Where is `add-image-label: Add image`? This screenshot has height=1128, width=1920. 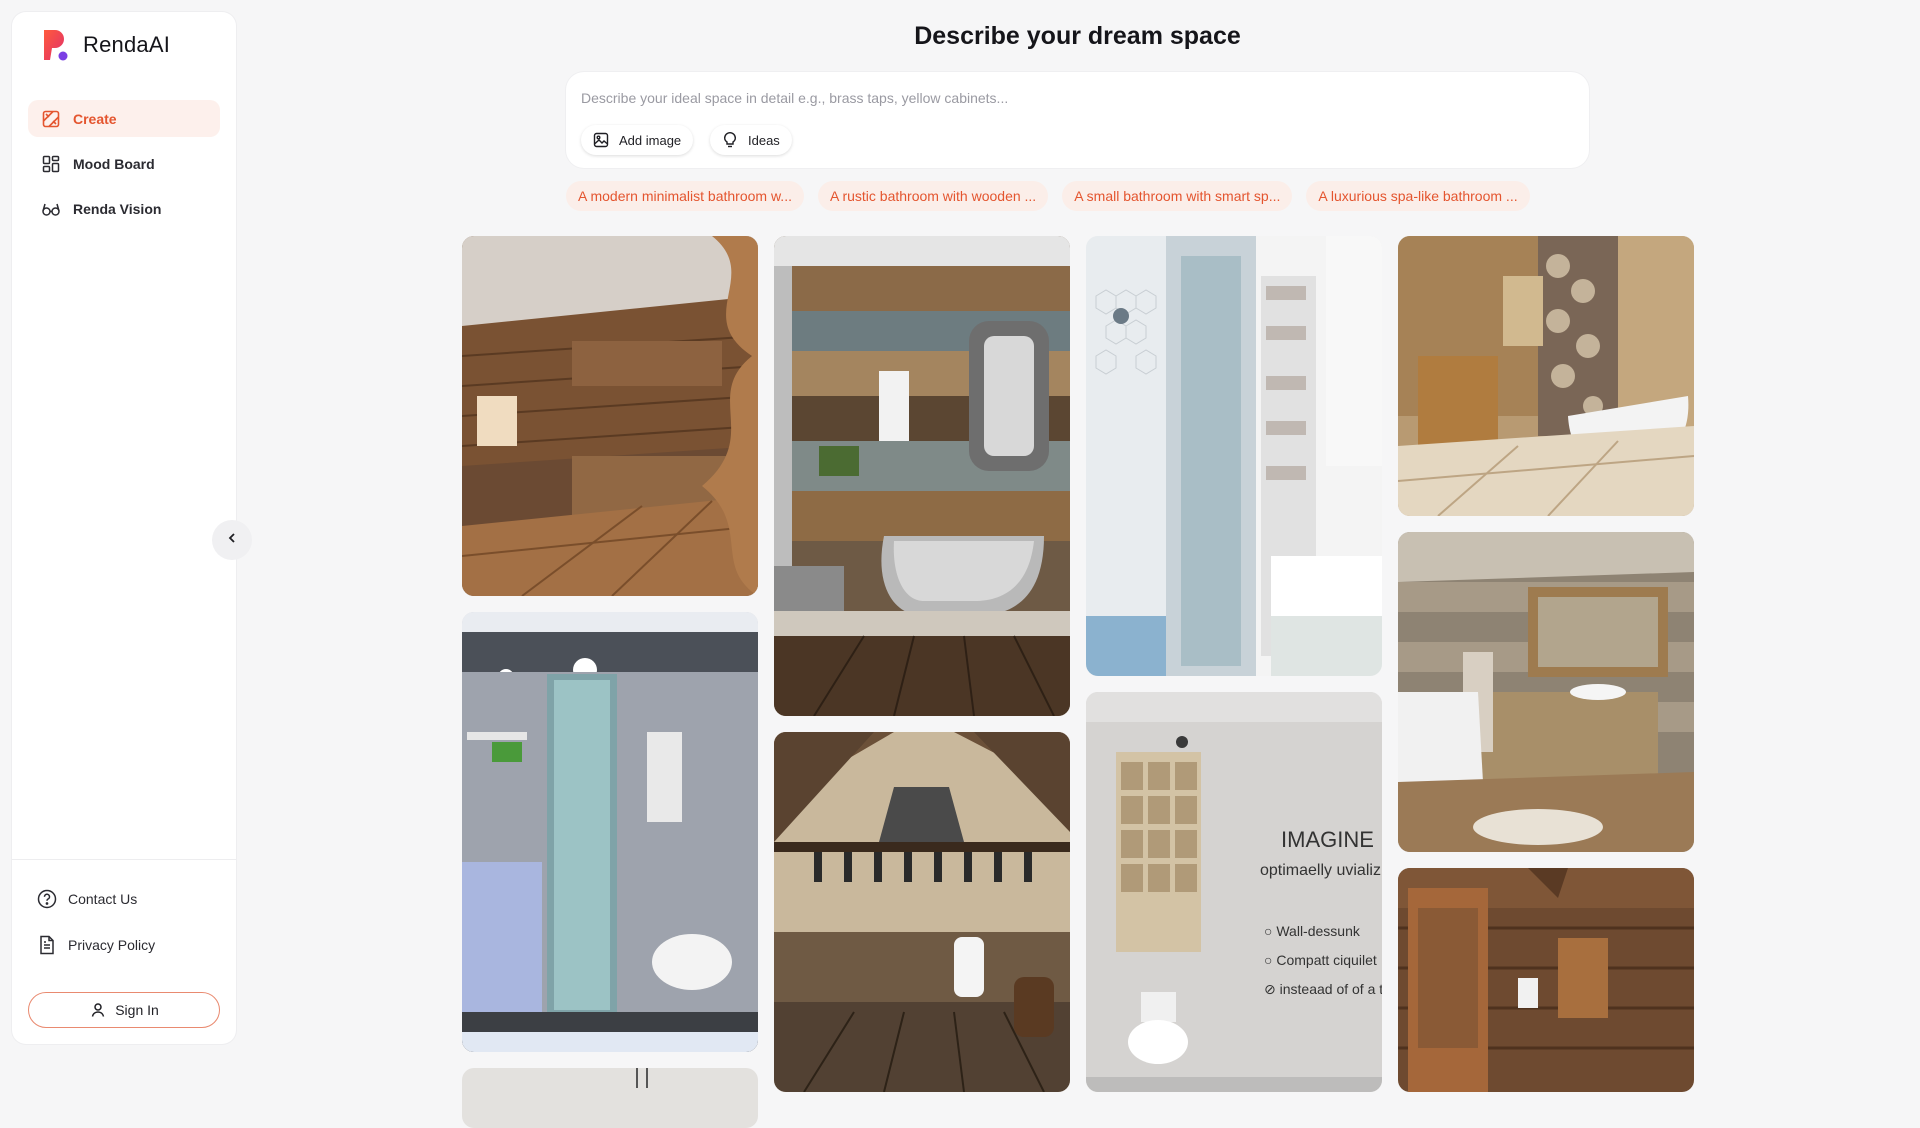
add-image-label: Add image is located at coordinates (650, 140).